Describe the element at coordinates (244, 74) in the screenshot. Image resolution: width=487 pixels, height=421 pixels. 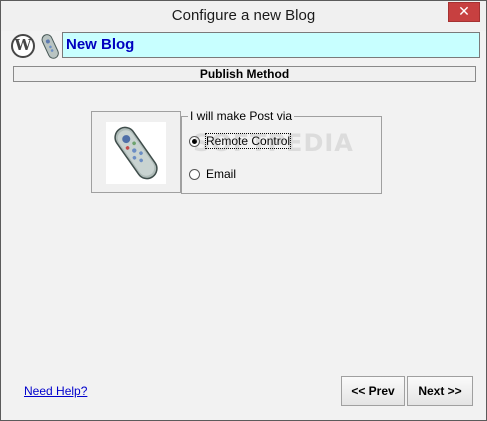
I see `section-header: Publish Method` at that location.